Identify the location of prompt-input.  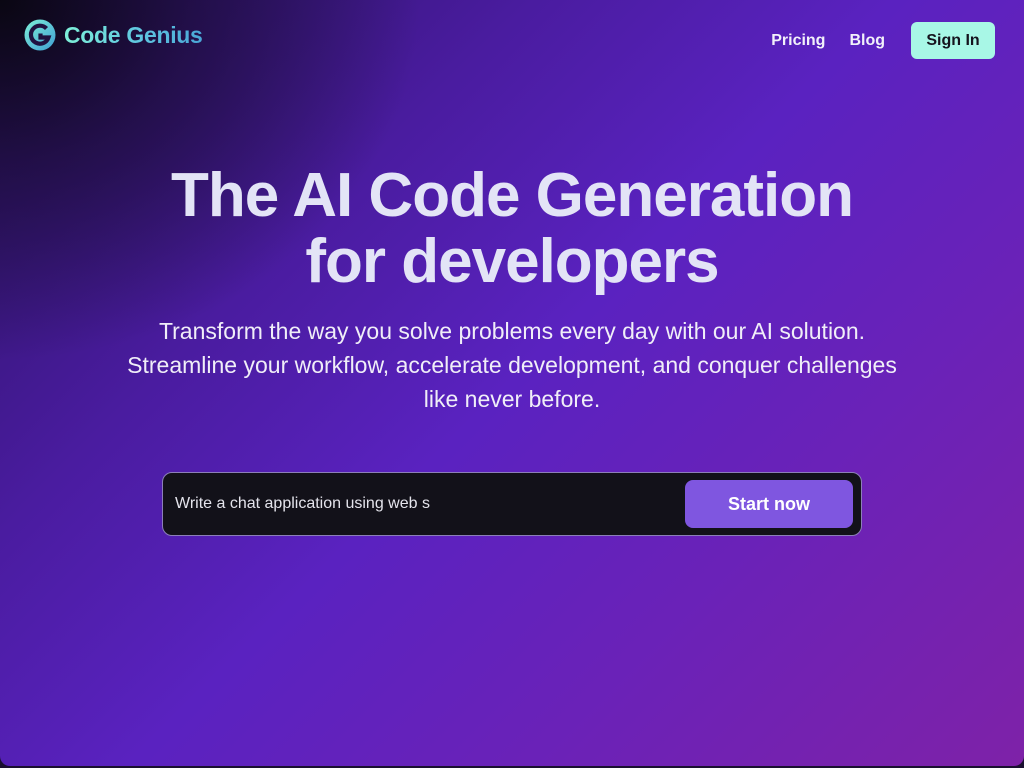
(425, 504).